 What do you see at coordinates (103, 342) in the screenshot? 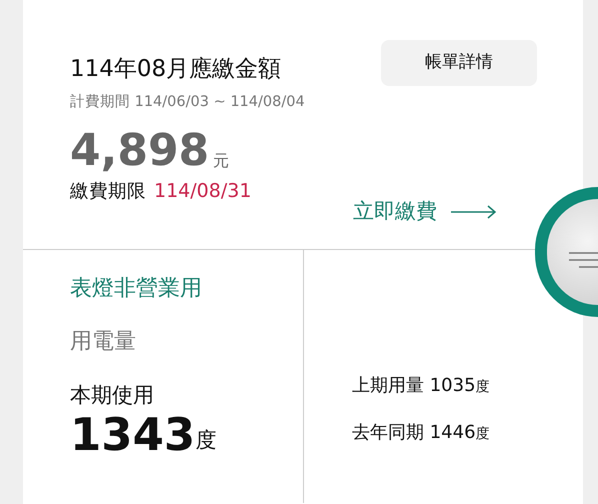
I see `usage-heading: 用電量` at bounding box center [103, 342].